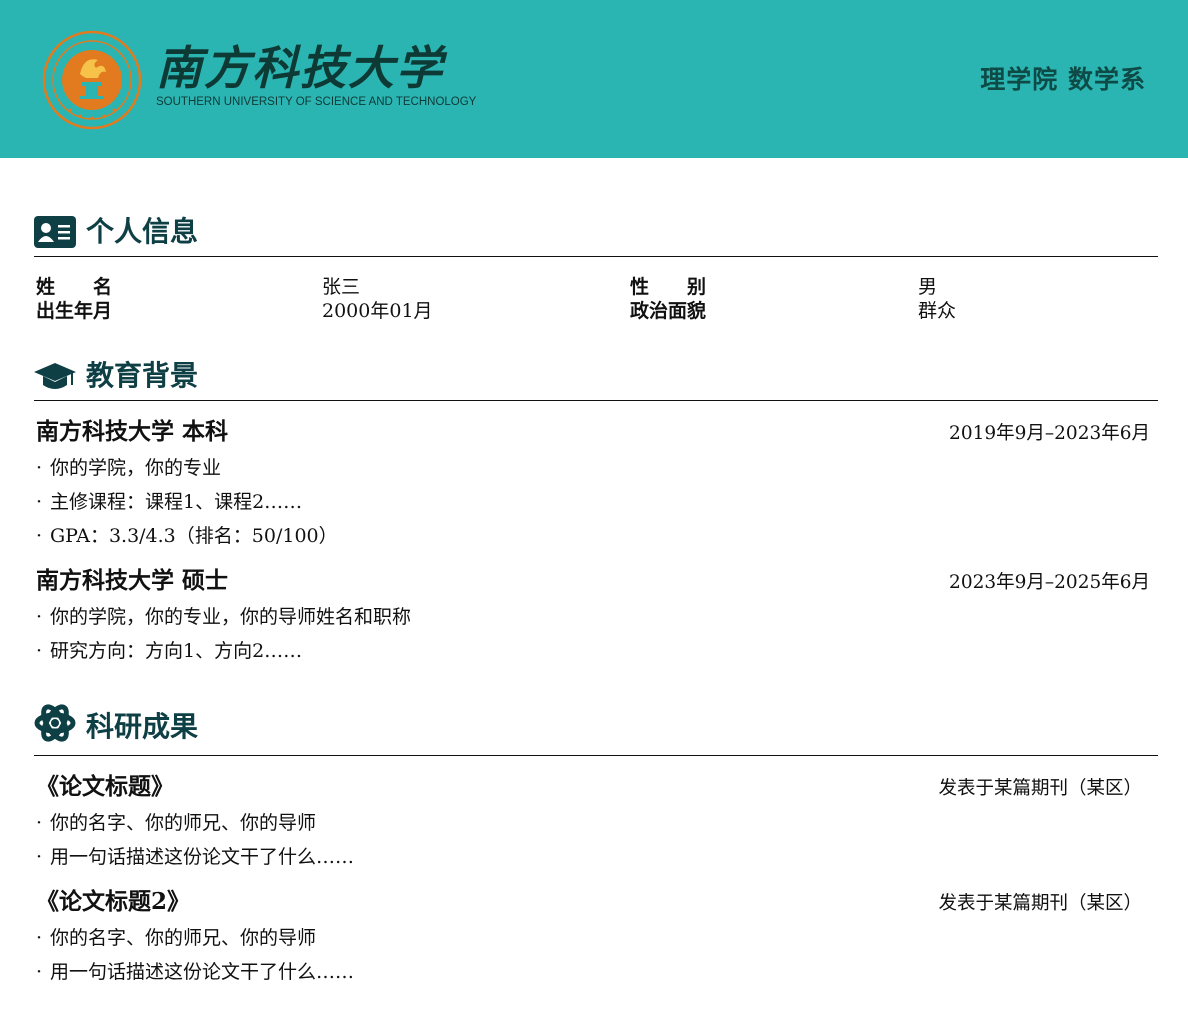  Describe the element at coordinates (937, 311) in the screenshot. I see `politics-value: 群众` at that location.